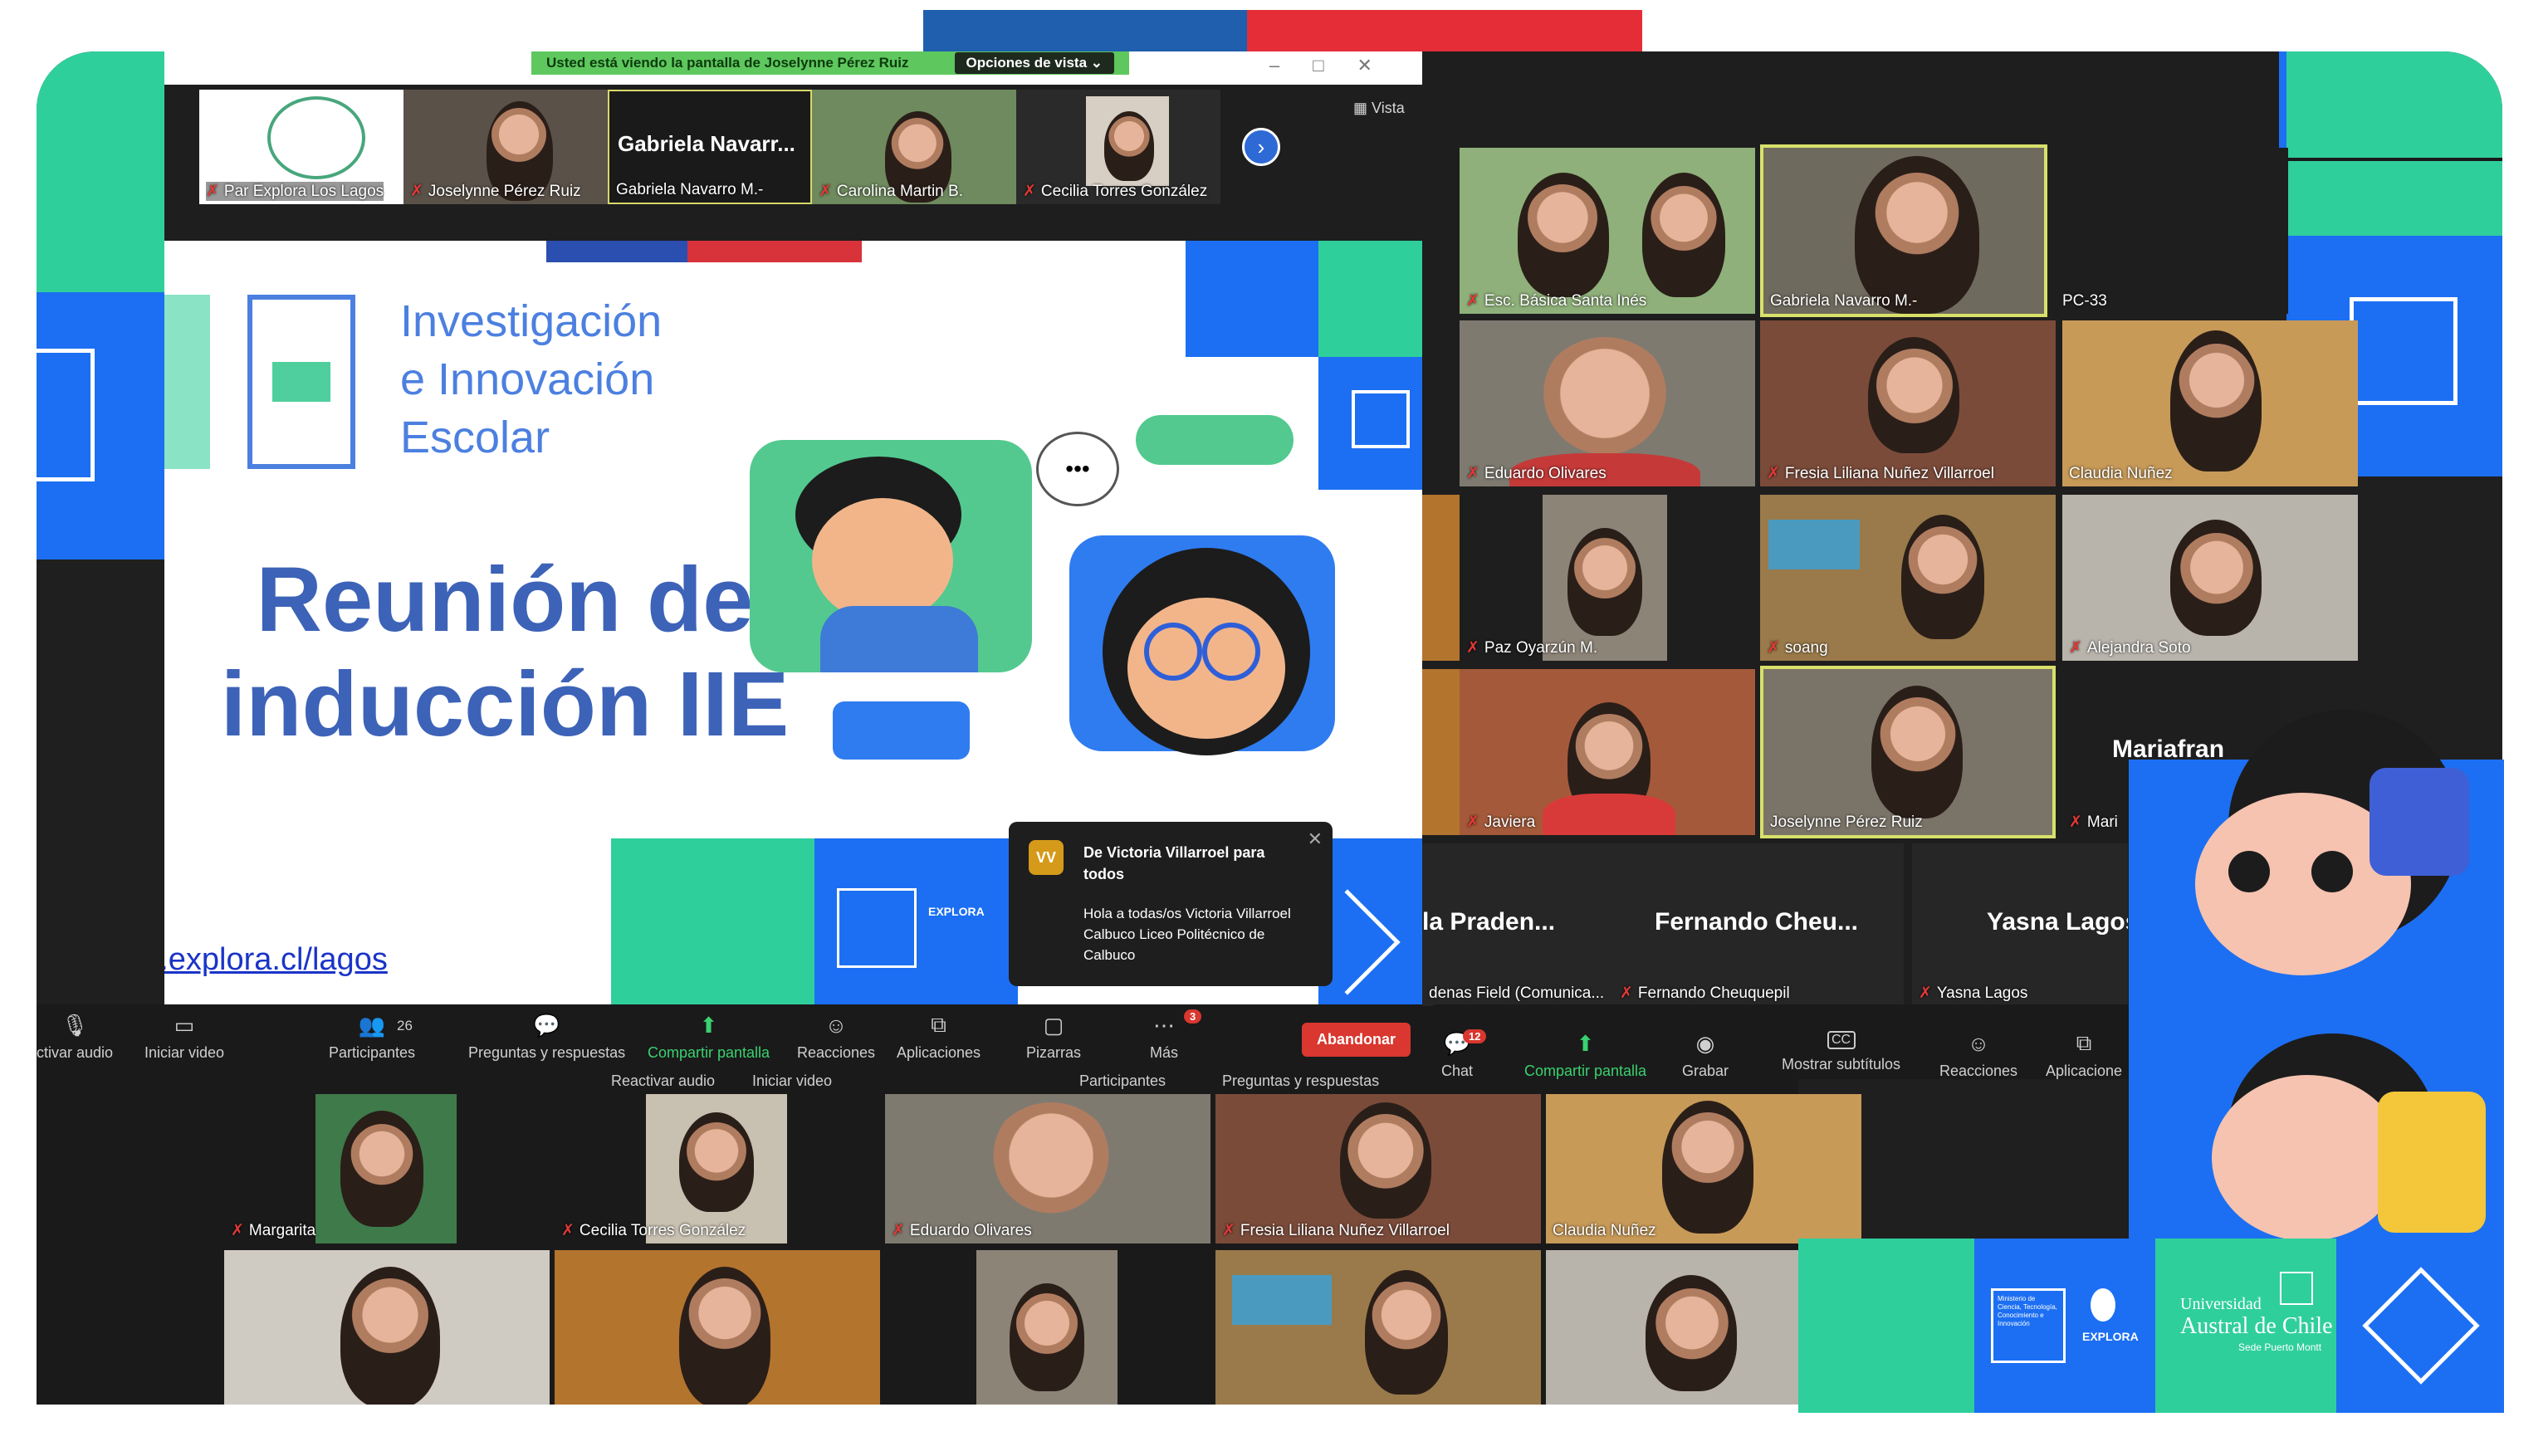 This screenshot has height=1456, width=2548. What do you see at coordinates (1027, 63) in the screenshot?
I see `view-options-label: Opciones de vista` at bounding box center [1027, 63].